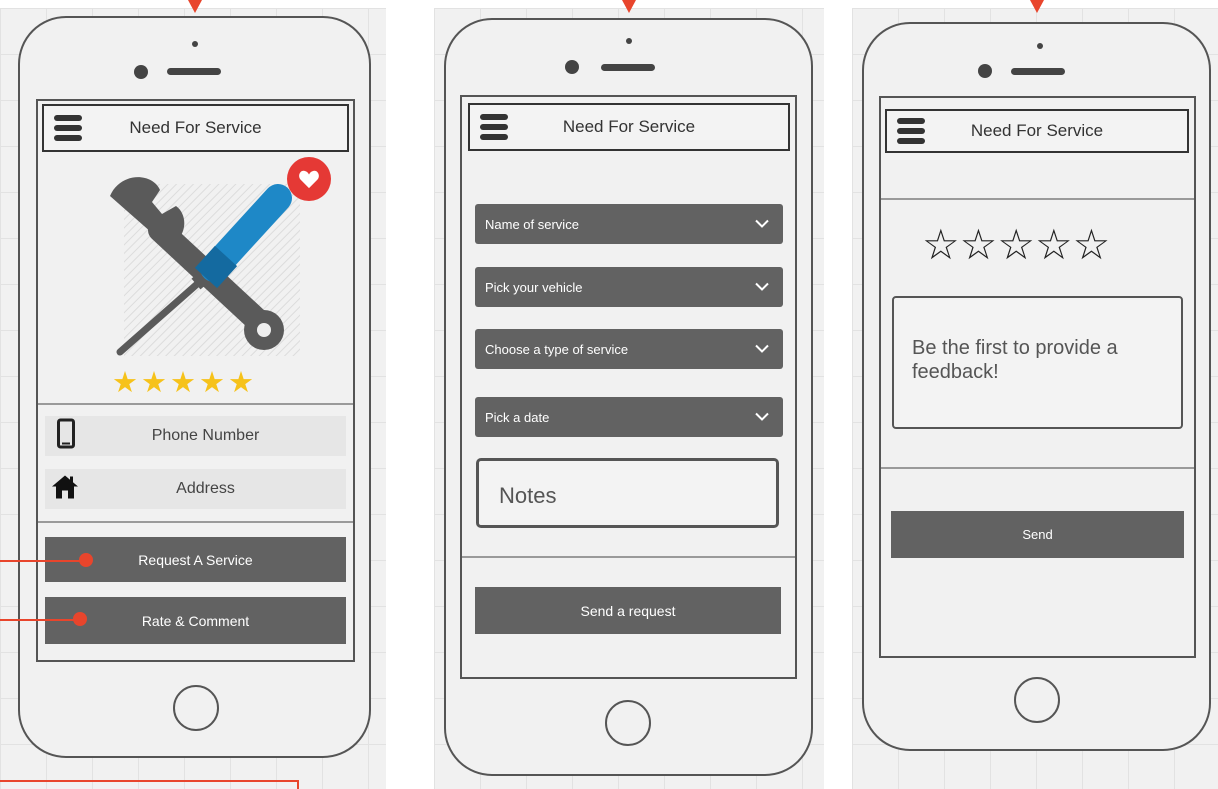 This screenshot has height=789, width=1218. What do you see at coordinates (629, 287) in the screenshot?
I see `vehicle-dropdown: Pick your vehicle` at bounding box center [629, 287].